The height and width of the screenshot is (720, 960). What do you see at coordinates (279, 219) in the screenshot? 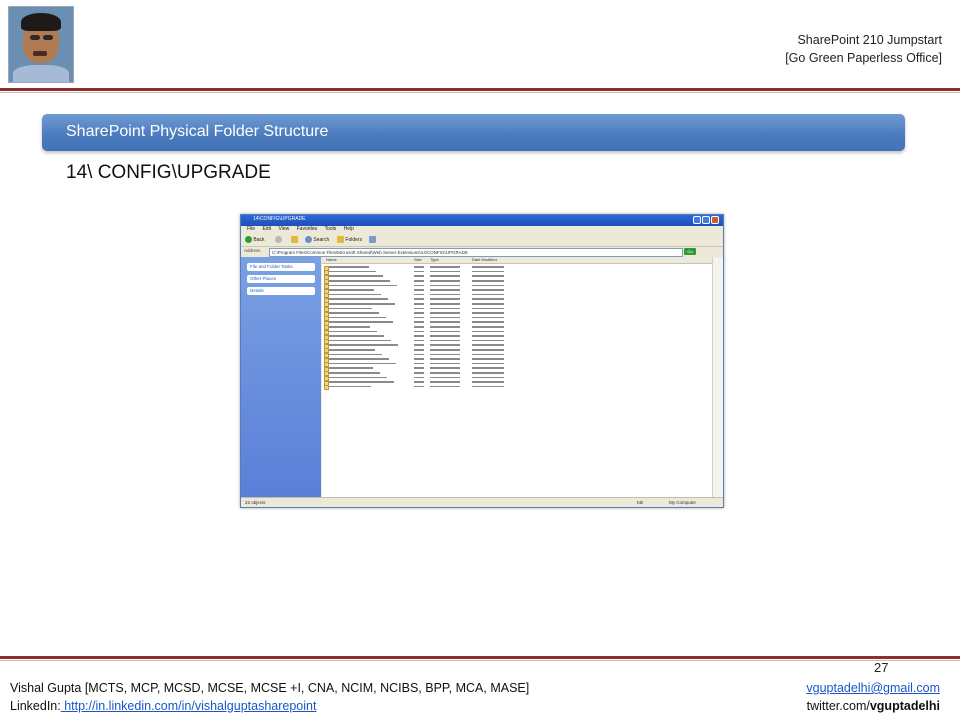
I see `explorer-title: 14\CONFIG\UPGRADE` at bounding box center [279, 219].